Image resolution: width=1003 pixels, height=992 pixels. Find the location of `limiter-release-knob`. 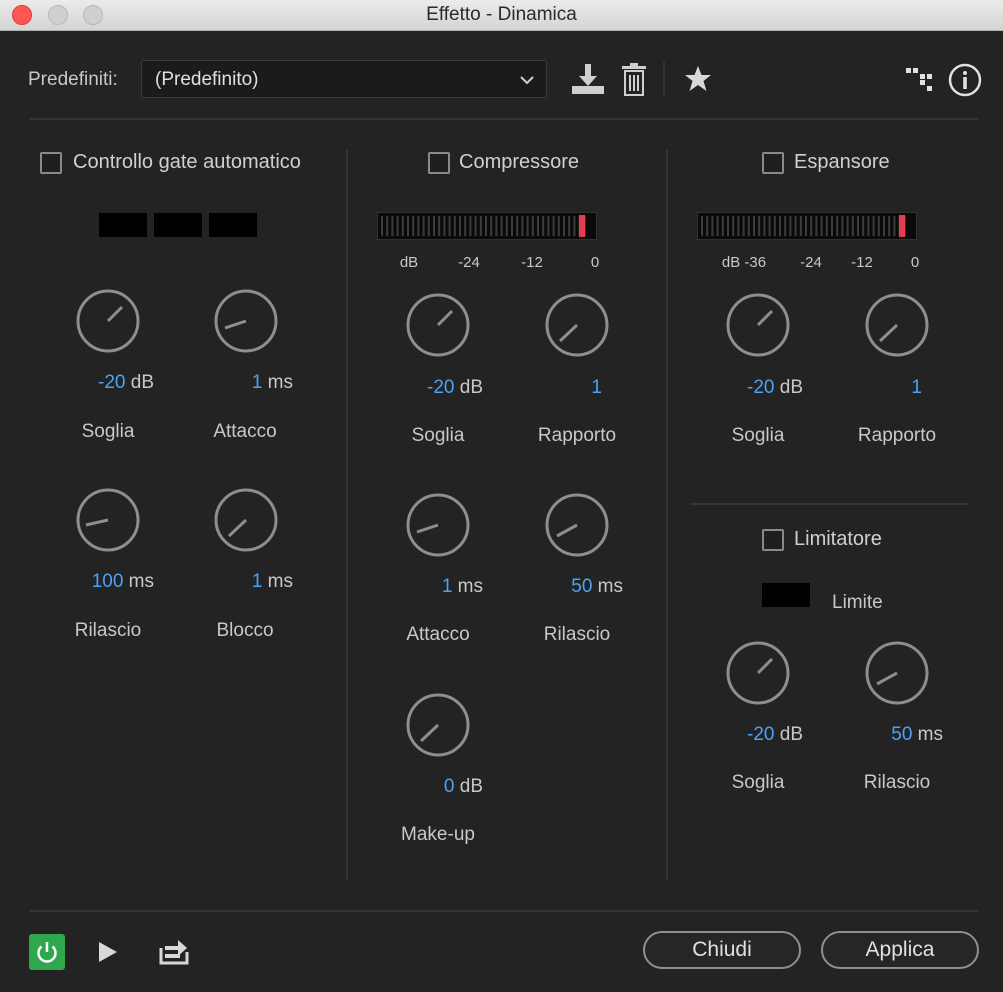

limiter-release-knob is located at coordinates (897, 673).